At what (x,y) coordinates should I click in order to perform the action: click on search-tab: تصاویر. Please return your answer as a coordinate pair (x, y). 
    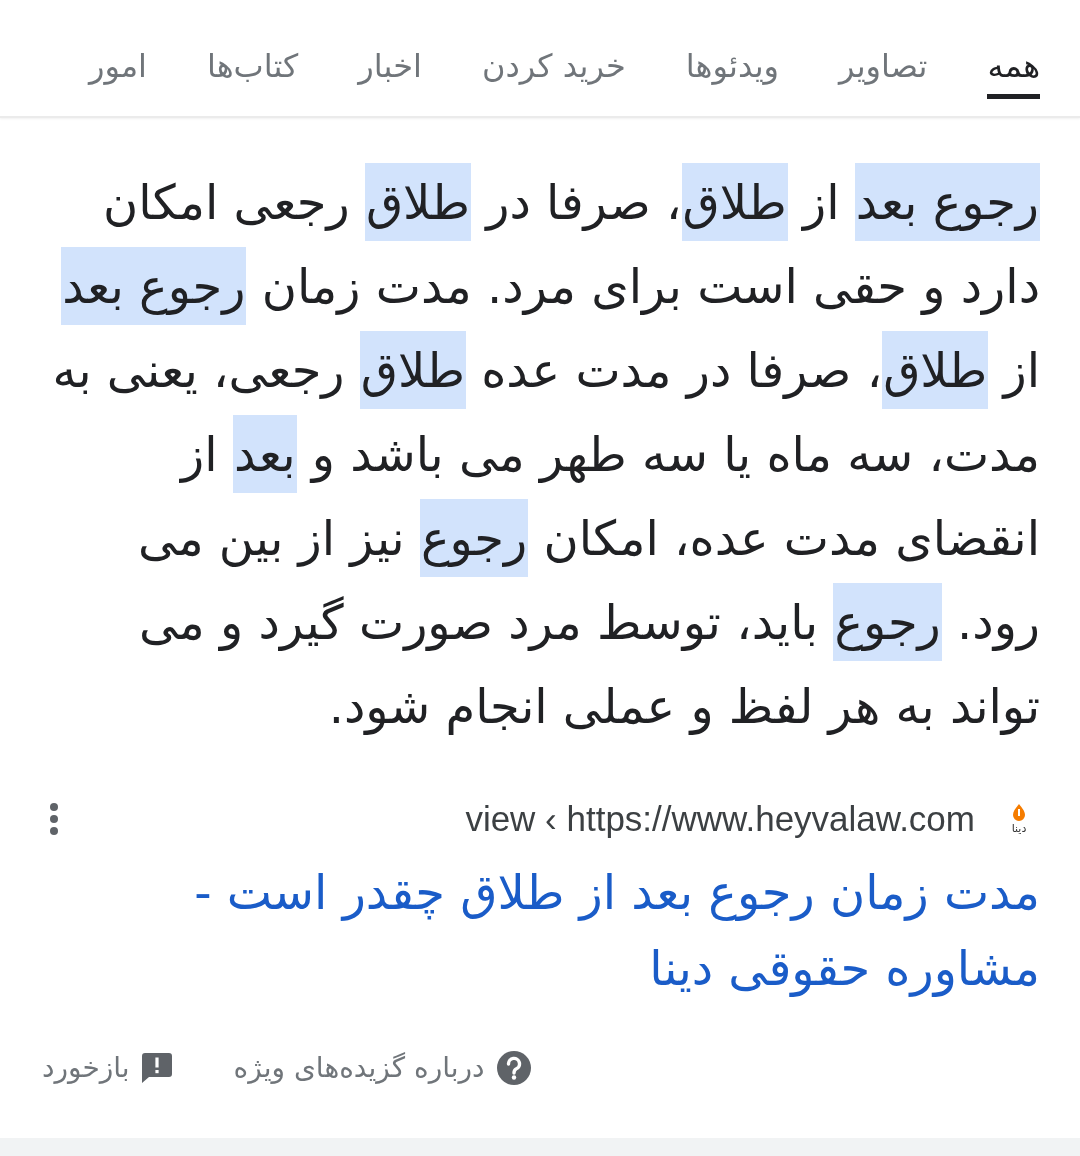
    Looking at the image, I should click on (883, 72).